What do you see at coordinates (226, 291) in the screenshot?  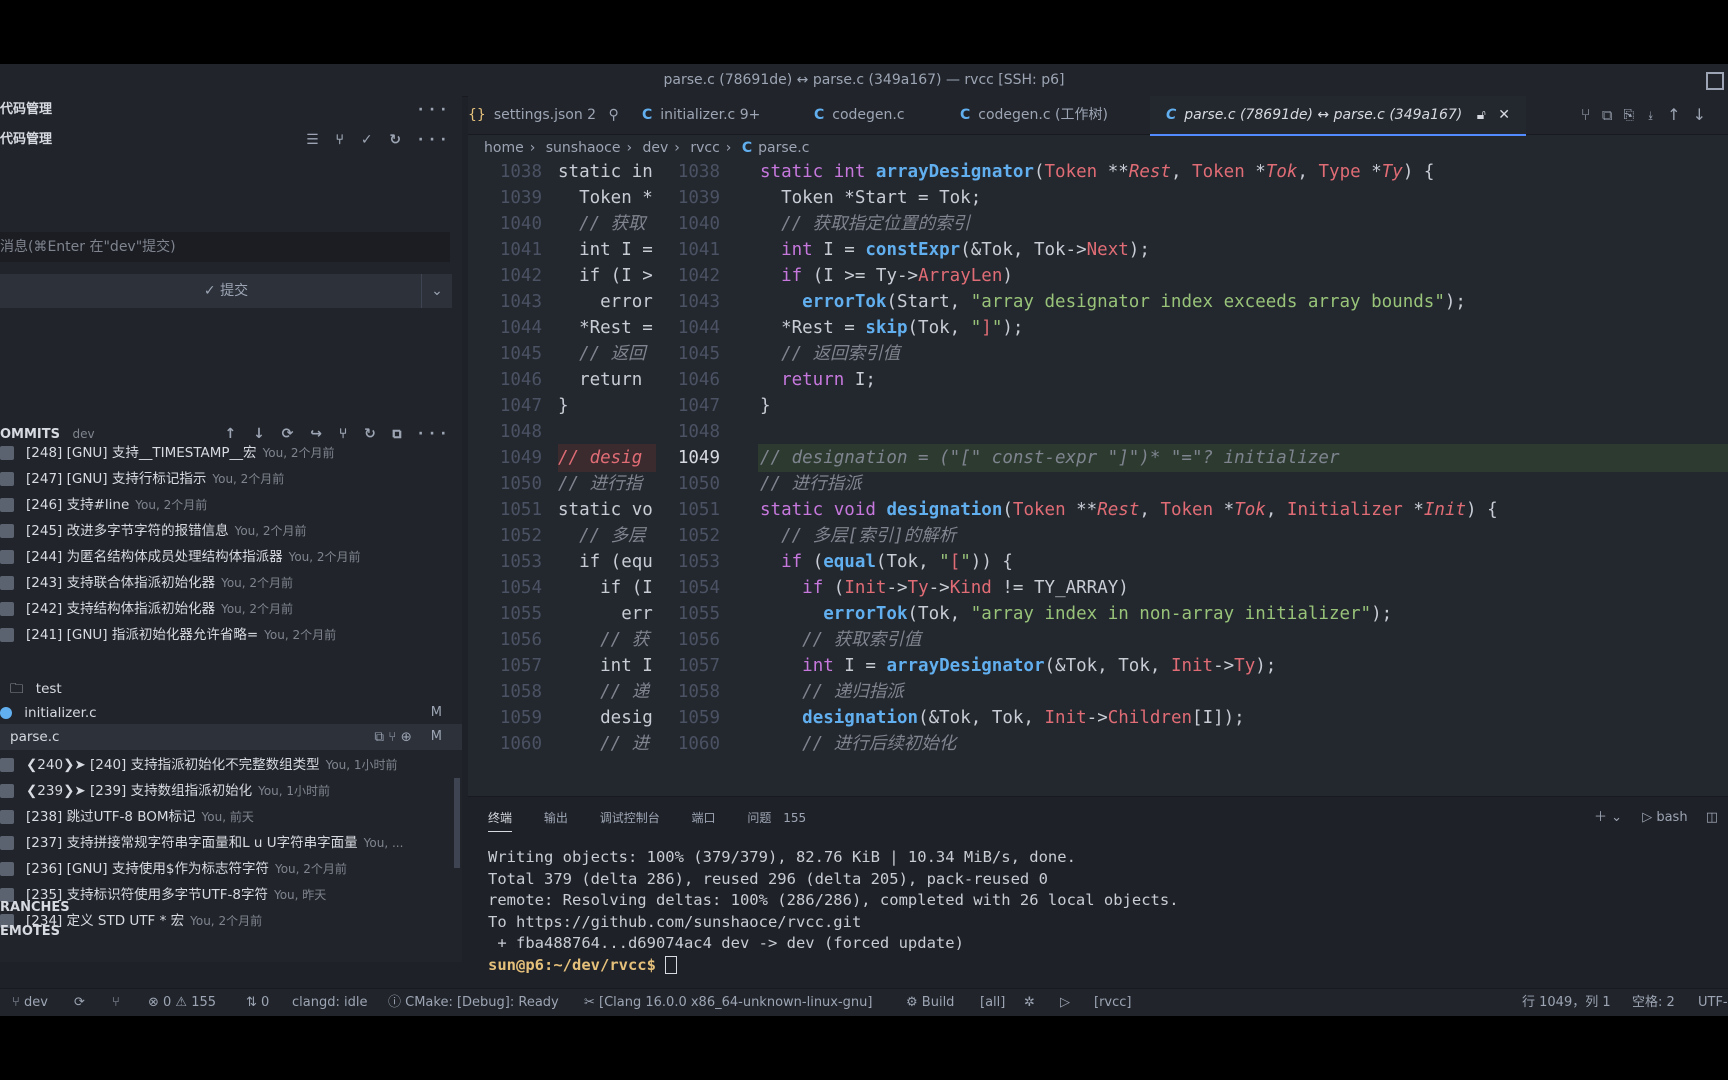 I see `commit-button: ✓ 提交 ⌄` at bounding box center [226, 291].